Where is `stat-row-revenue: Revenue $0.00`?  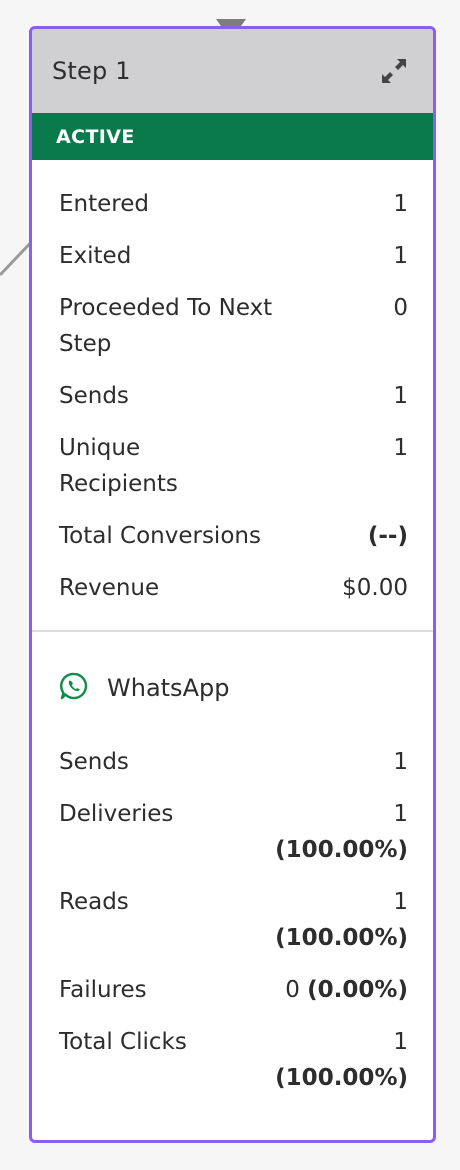 stat-row-revenue: Revenue $0.00 is located at coordinates (233, 588).